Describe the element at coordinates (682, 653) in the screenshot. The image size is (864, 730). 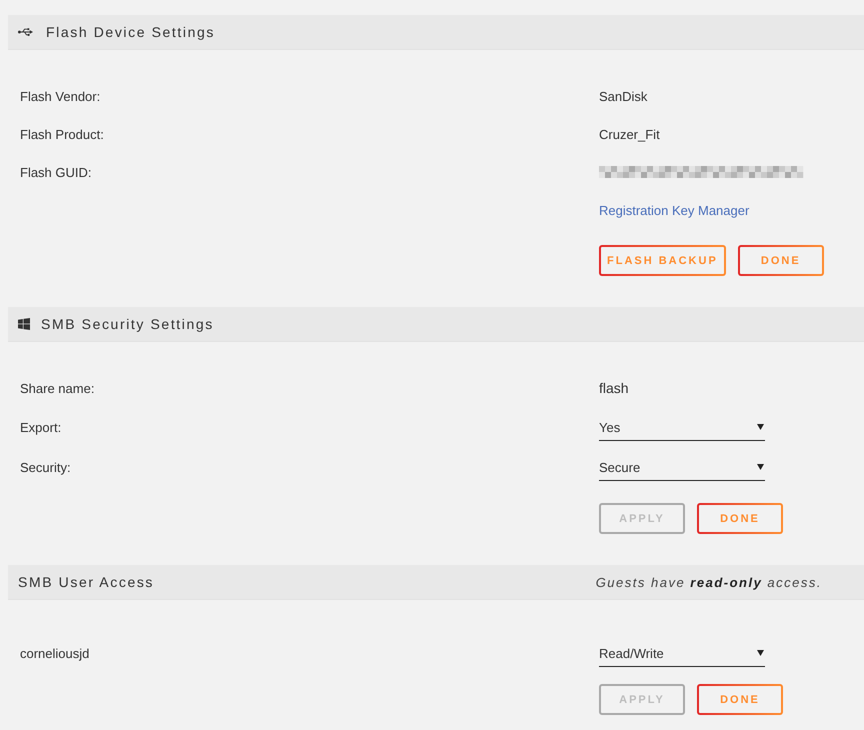
I see `select-field: Read/Write` at that location.